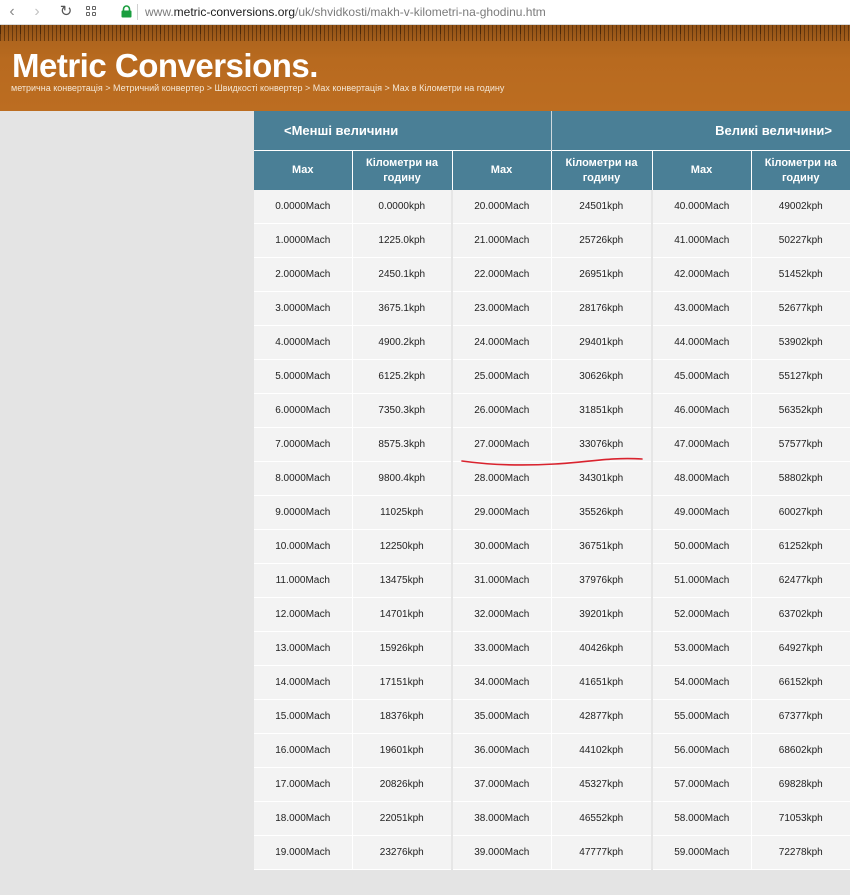 This screenshot has height=895, width=850. I want to click on forward-arrow-icon: ›, so click(37, 12).